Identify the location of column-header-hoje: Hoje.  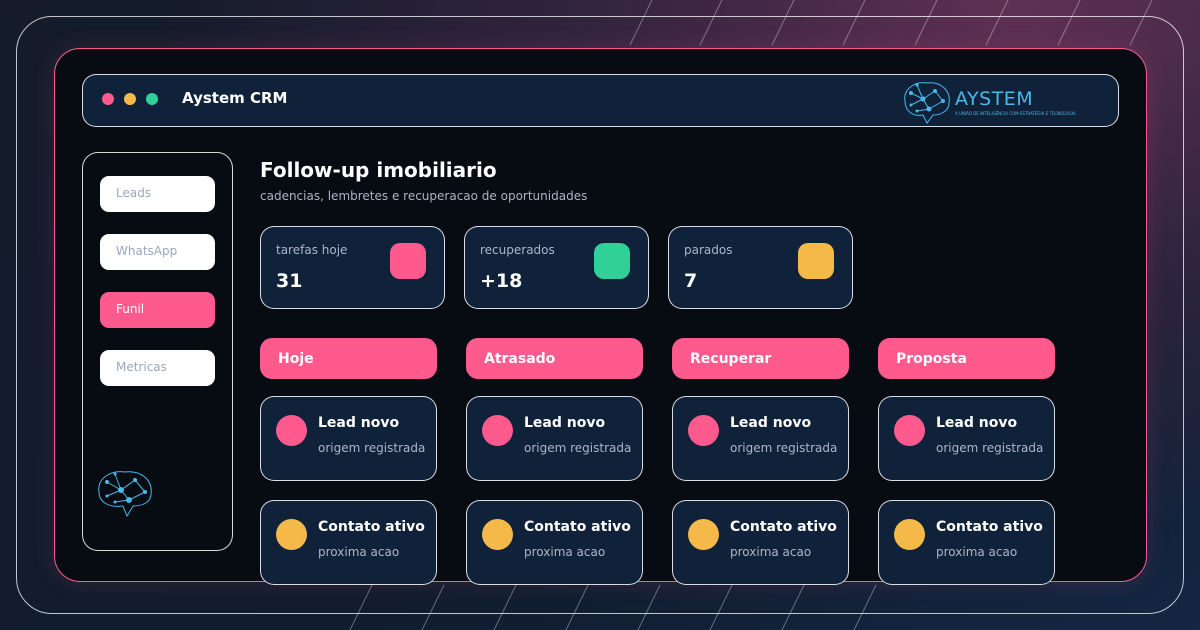
(348, 358).